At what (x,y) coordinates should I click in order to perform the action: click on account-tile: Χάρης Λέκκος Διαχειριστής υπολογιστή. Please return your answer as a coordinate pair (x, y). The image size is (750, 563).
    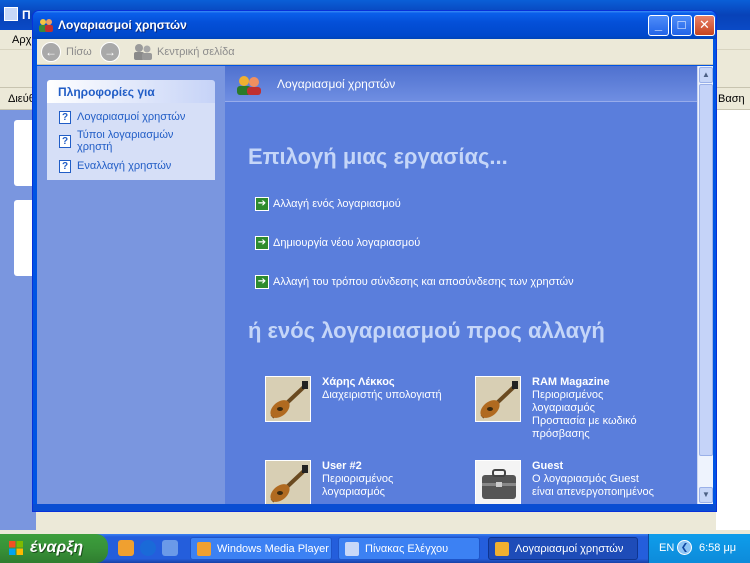
    Looking at the image, I should click on (365, 411).